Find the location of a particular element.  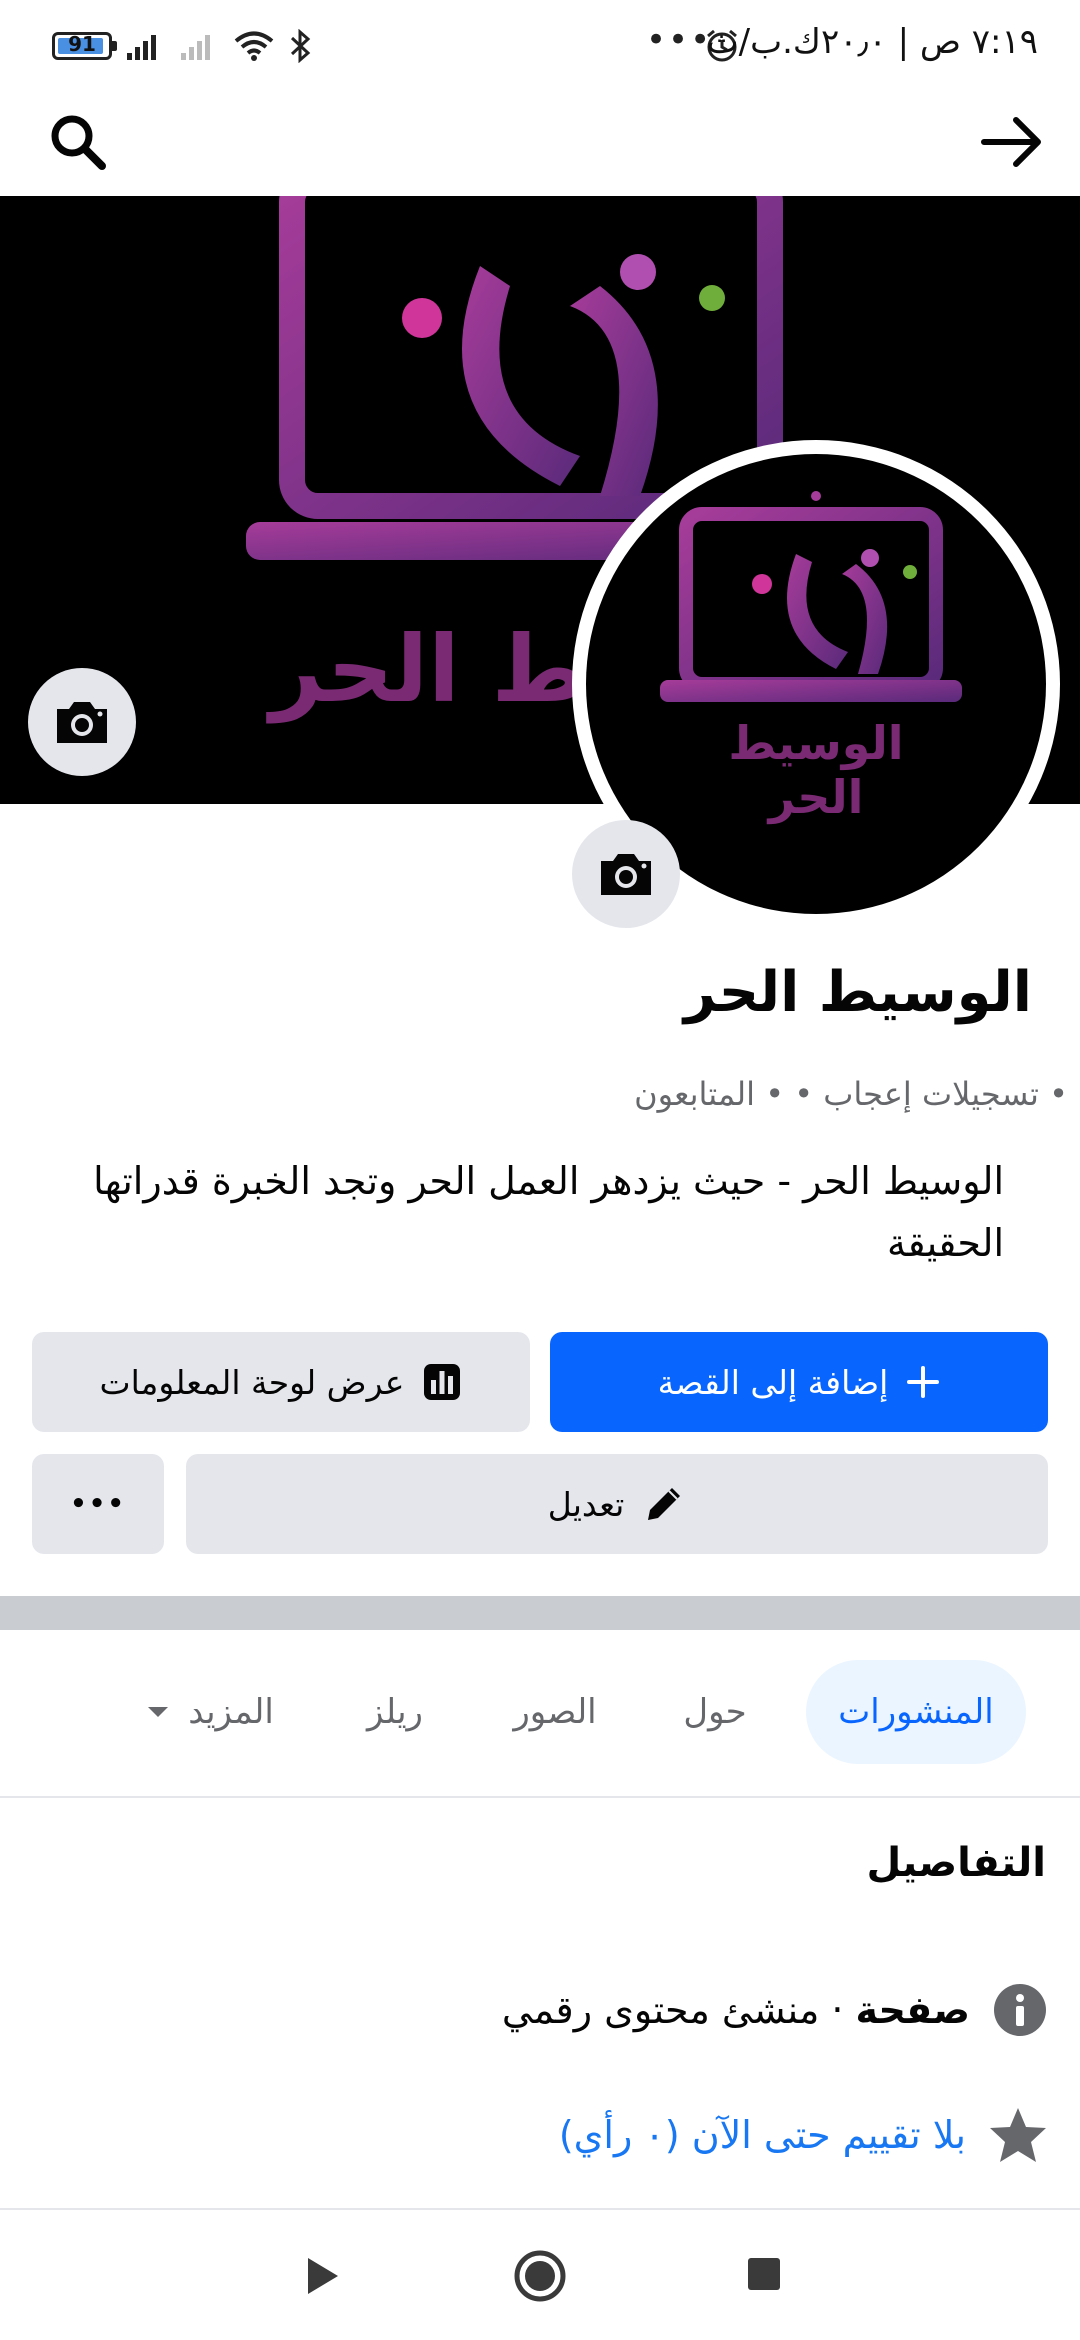

battery-icon: 91 is located at coordinates (84, 46).